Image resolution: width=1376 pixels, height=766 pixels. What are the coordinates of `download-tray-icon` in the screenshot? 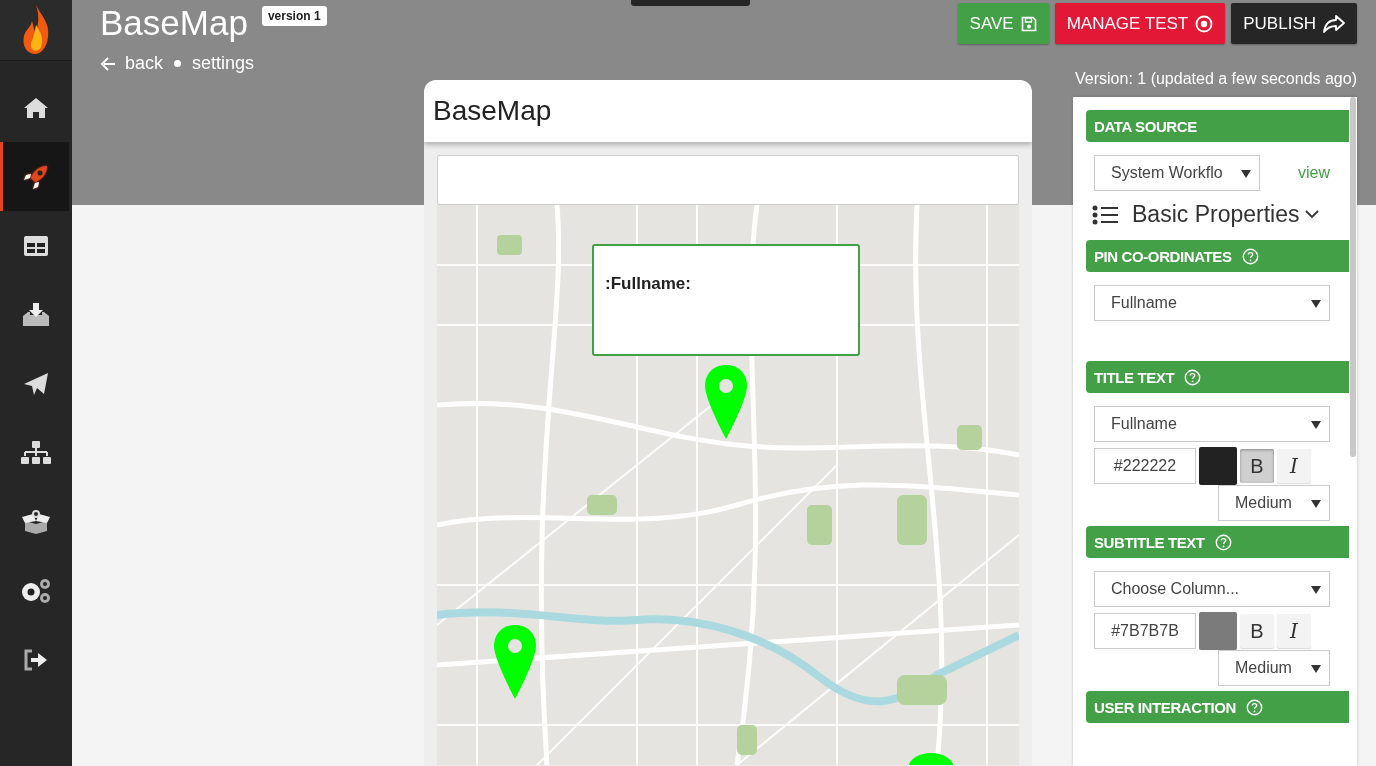 It's located at (36, 314).